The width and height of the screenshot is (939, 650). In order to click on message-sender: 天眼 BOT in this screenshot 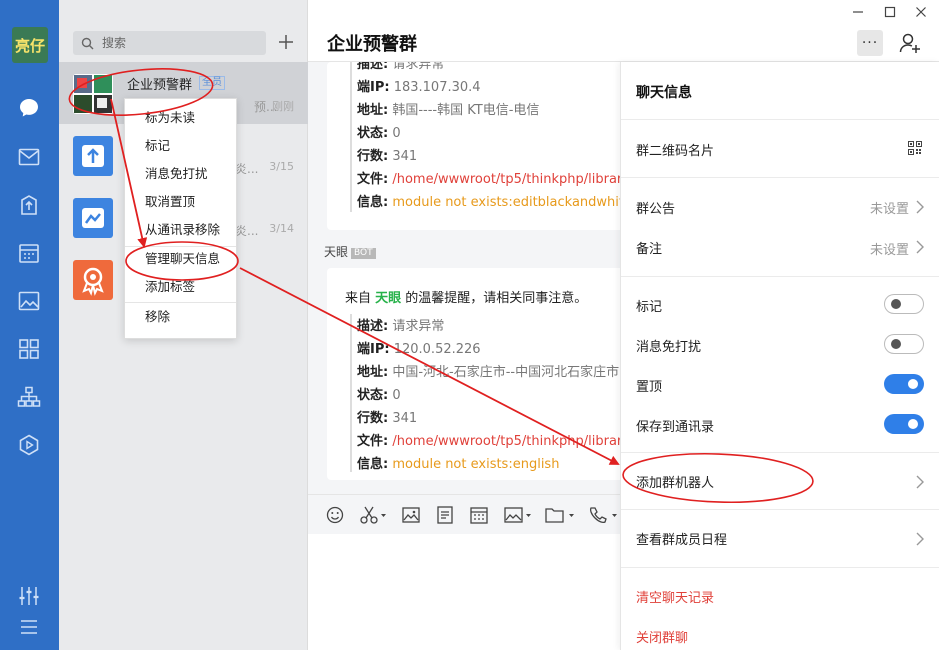, I will do `click(350, 251)`.